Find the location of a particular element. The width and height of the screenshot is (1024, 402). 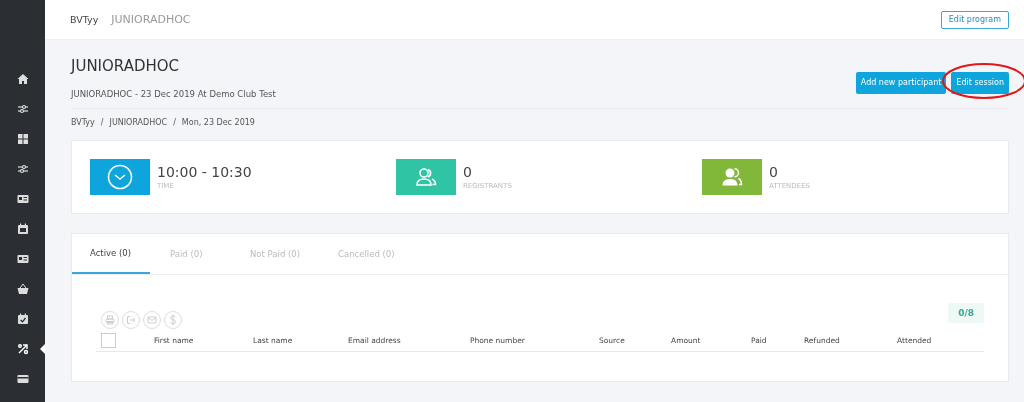

grid-icon is located at coordinates (22, 139).